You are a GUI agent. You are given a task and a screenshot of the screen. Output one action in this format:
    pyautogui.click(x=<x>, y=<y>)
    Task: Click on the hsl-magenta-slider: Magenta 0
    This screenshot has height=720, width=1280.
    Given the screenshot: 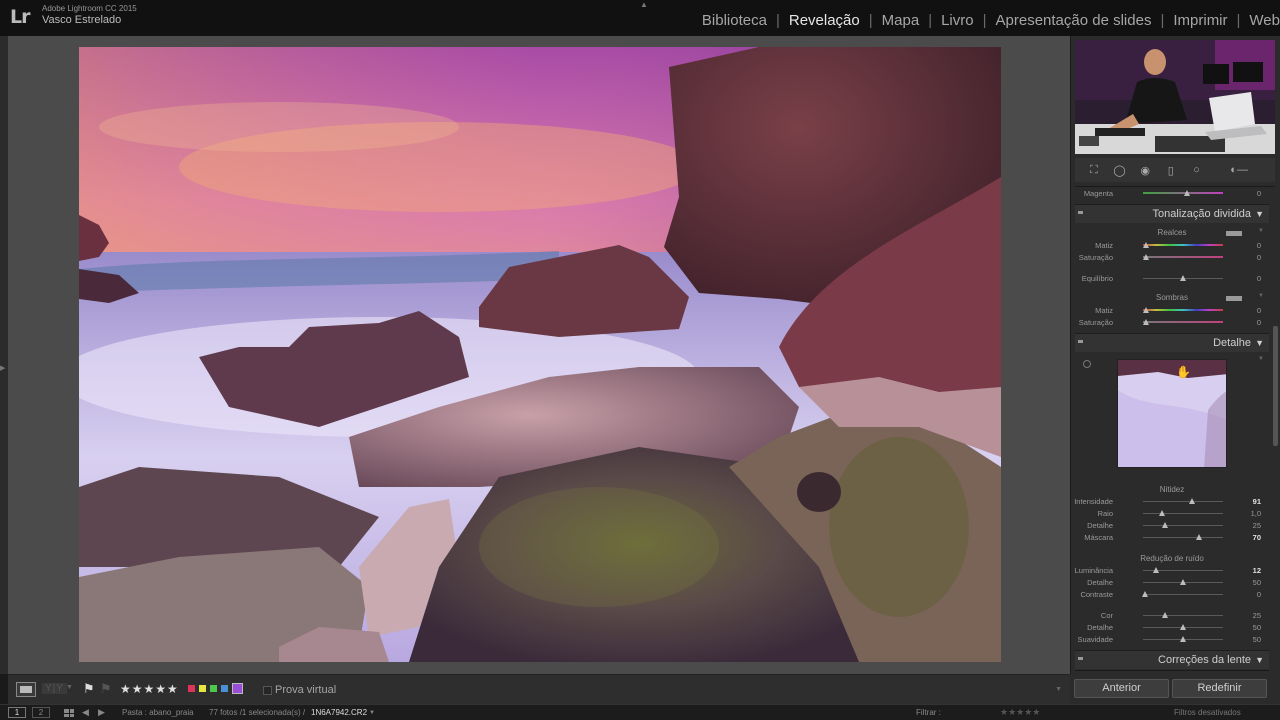 What is the action you would take?
    pyautogui.click(x=1172, y=193)
    